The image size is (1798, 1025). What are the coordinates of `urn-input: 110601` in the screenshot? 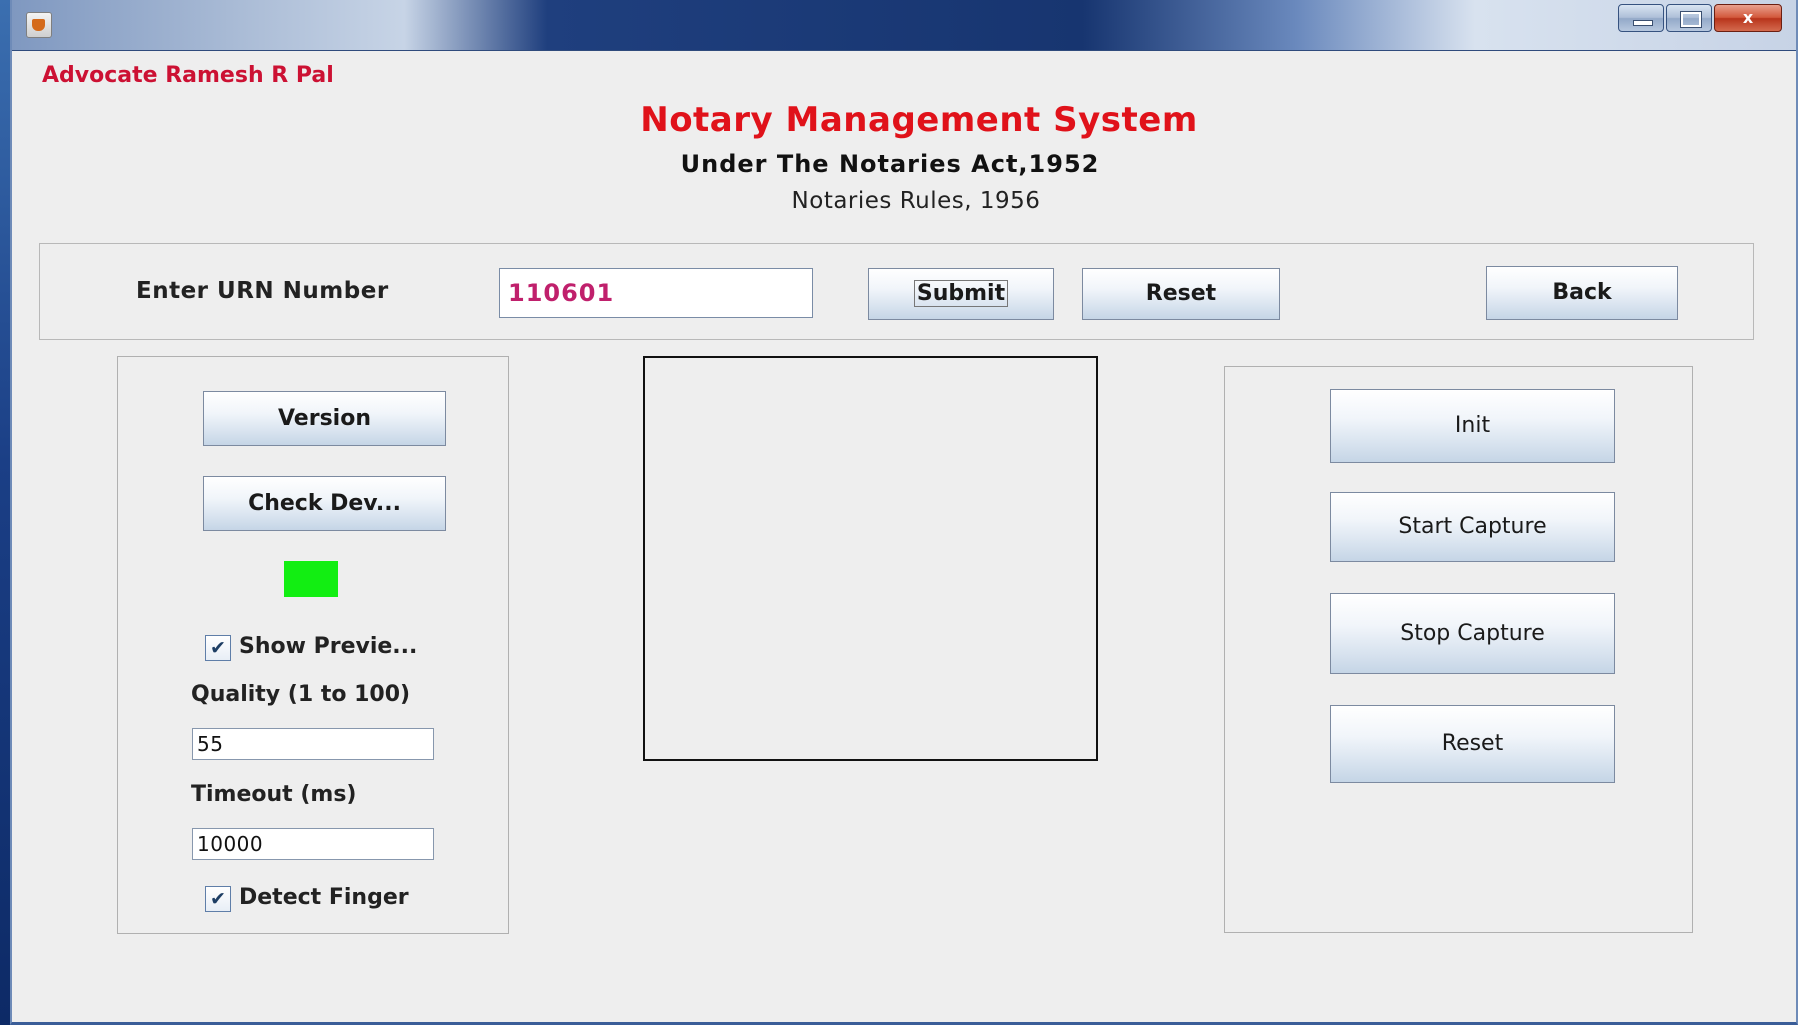 It's located at (656, 293).